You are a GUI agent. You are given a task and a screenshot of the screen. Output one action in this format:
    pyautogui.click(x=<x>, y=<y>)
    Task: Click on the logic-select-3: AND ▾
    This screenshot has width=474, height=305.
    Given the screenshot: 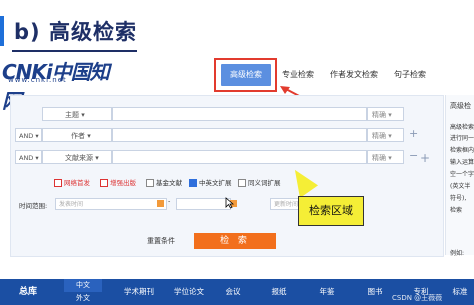 What is the action you would take?
    pyautogui.click(x=28, y=157)
    